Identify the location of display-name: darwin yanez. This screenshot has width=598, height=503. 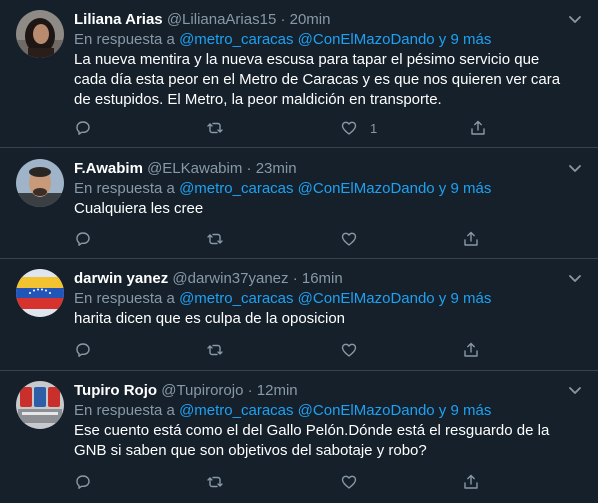
(121, 278).